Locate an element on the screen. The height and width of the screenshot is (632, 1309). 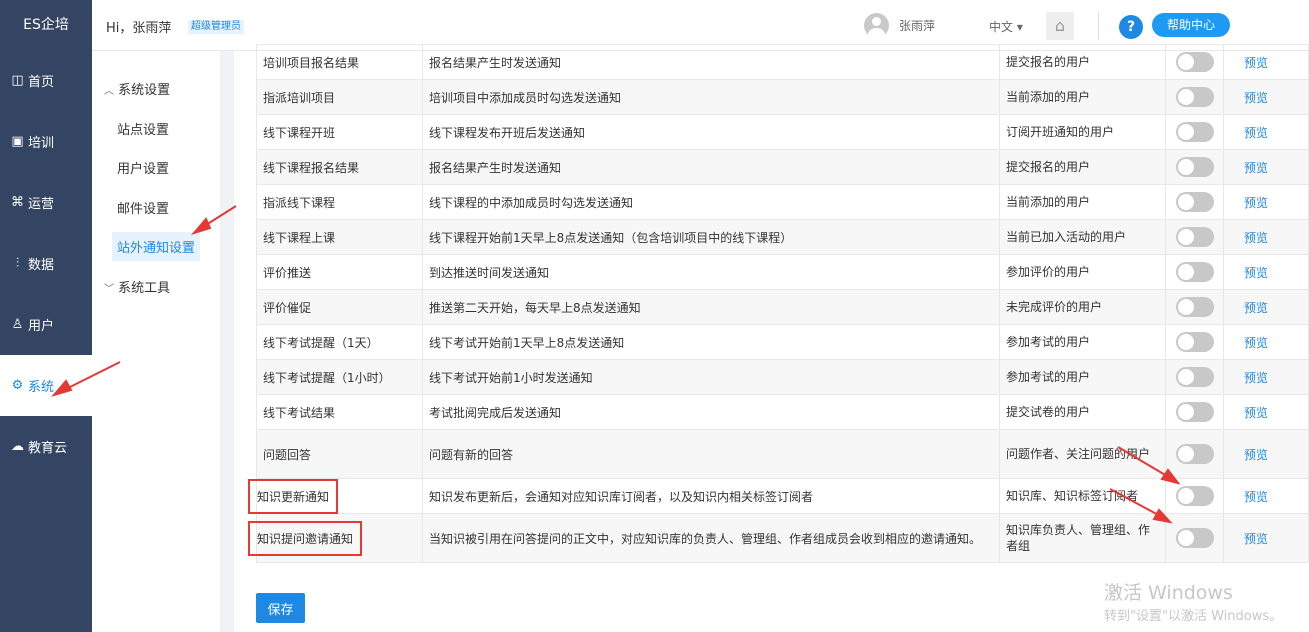
nav-item-cloud: ☁ 教育云 is located at coordinates (46, 446).